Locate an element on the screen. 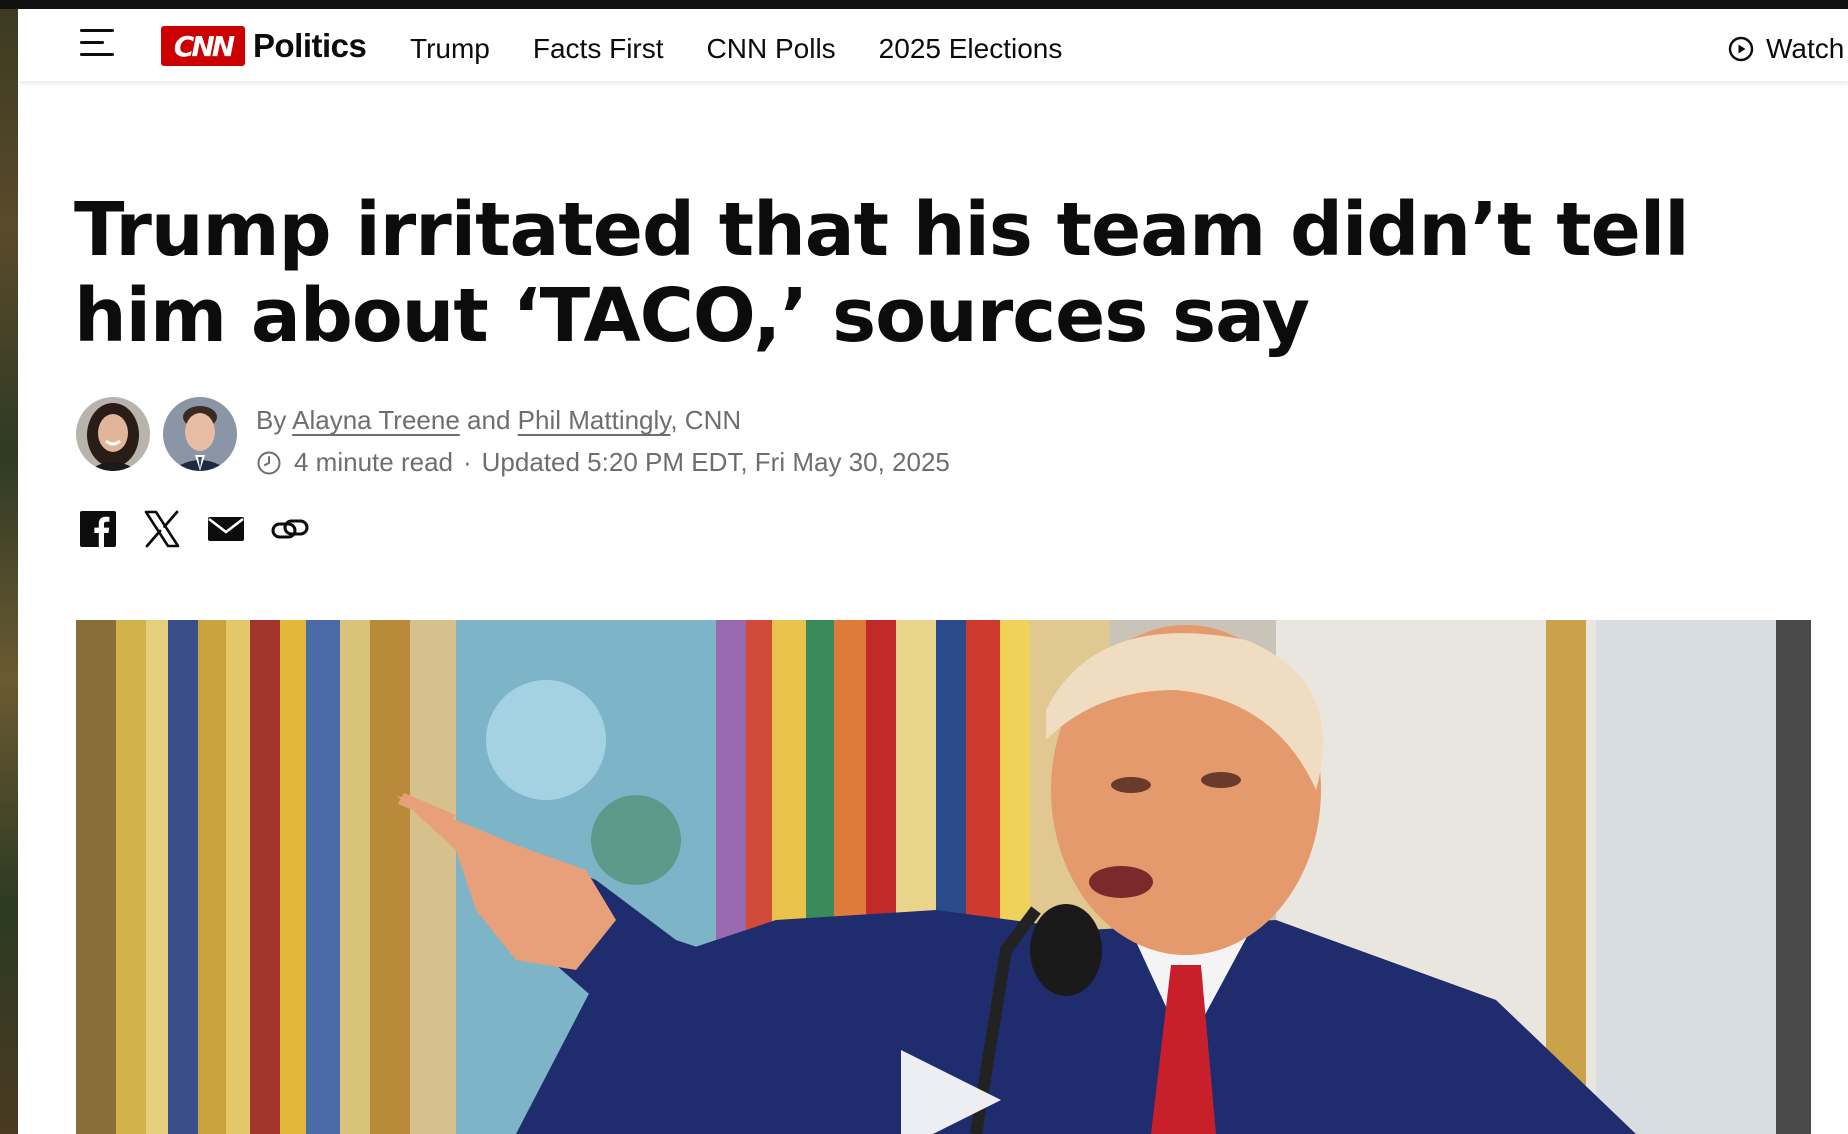 The width and height of the screenshot is (1848, 1134). clock-icon is located at coordinates (269, 462).